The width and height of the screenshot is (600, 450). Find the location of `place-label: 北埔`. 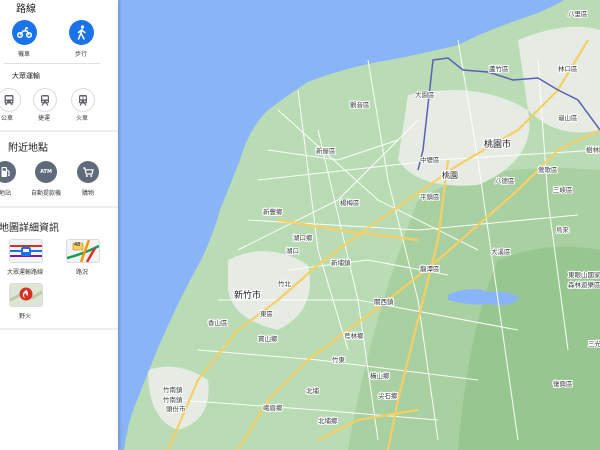

place-label: 北埔 is located at coordinates (313, 390).